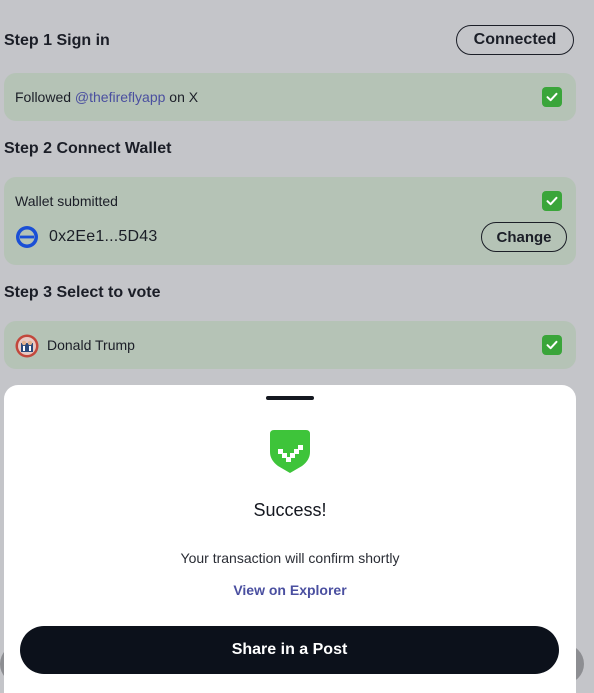 The width and height of the screenshot is (594, 693). I want to click on modal-message: Your transaction will confirm shortly, so click(290, 558).